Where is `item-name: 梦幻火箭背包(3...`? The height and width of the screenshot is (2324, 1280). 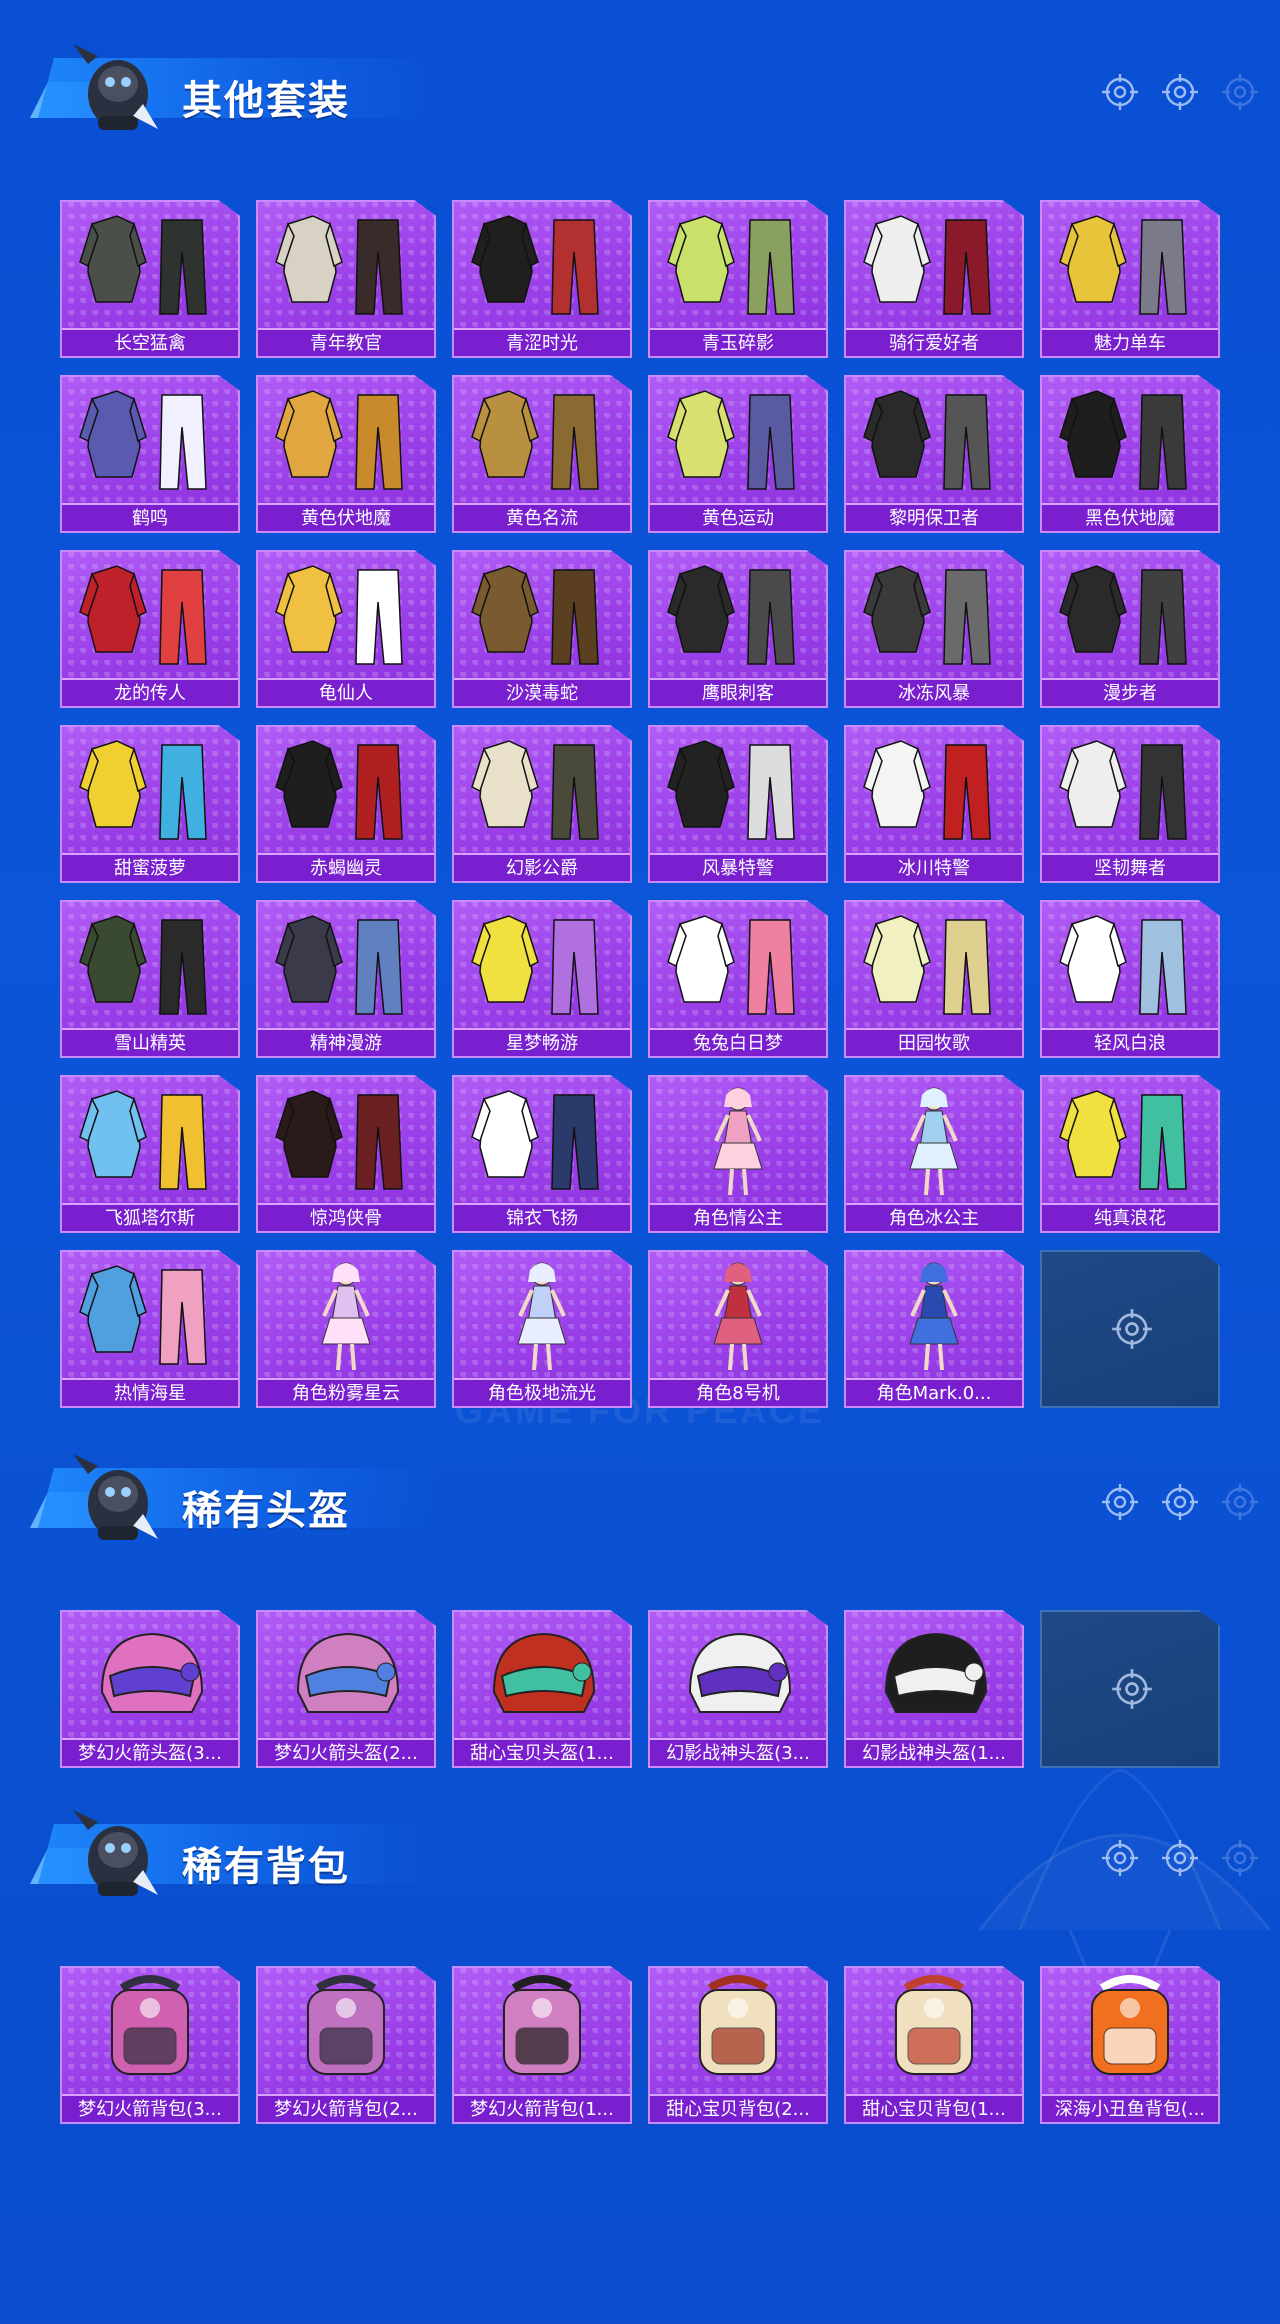
item-name: 梦幻火箭背包(3... is located at coordinates (150, 2108).